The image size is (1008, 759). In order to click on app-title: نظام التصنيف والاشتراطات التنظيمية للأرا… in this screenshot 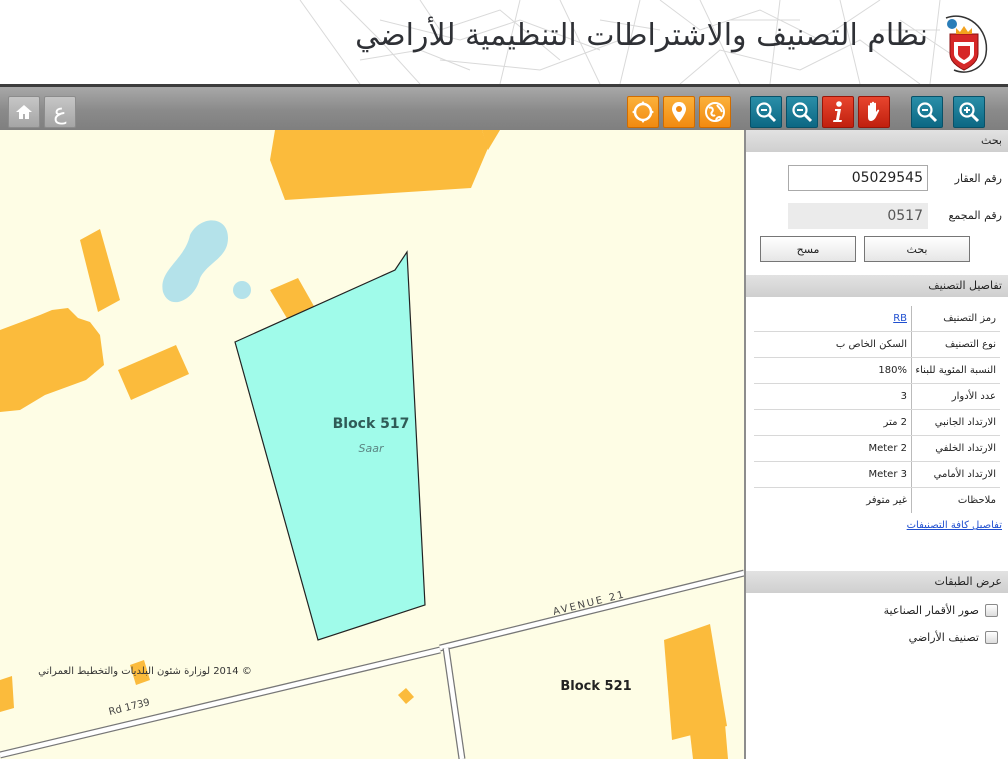, I will do `click(641, 35)`.